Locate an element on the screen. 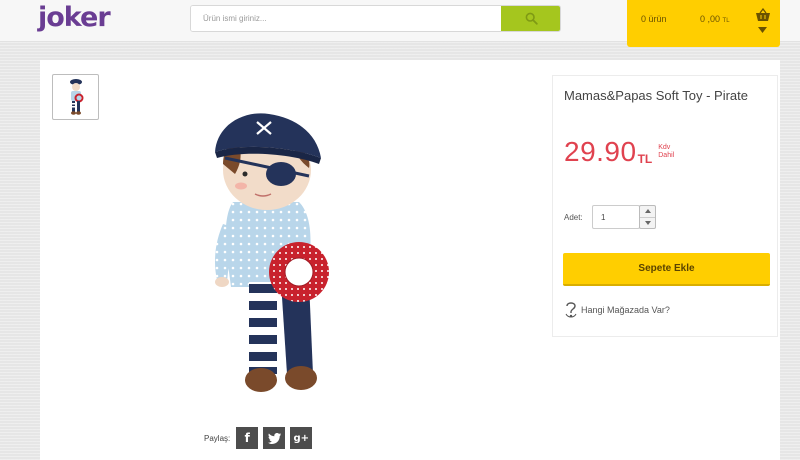  facebook-icon: f is located at coordinates (247, 438).